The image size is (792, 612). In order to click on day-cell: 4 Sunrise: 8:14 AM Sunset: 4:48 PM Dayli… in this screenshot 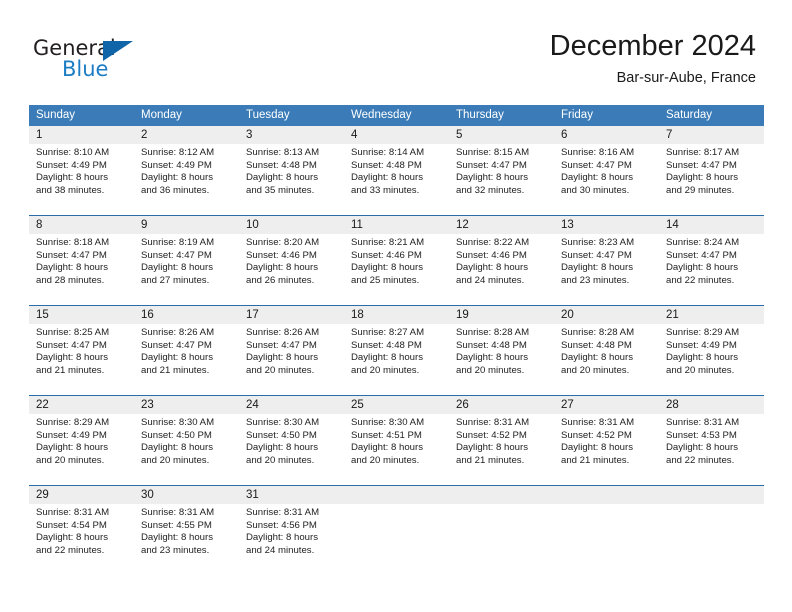, I will do `click(396, 170)`.